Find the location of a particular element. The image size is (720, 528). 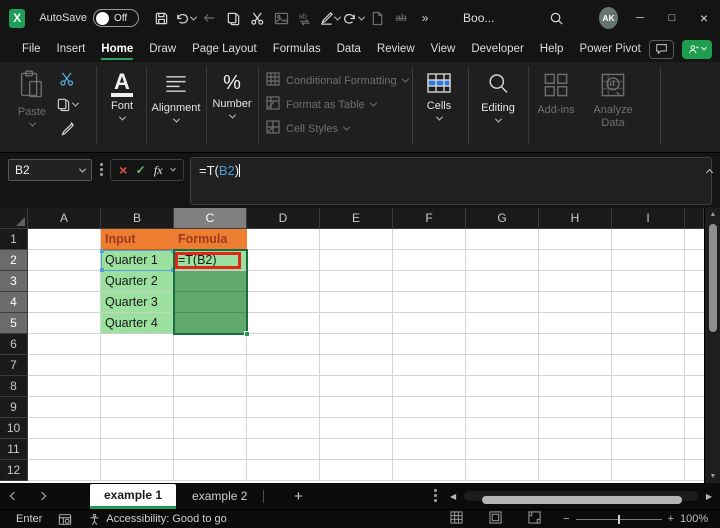

search-icon is located at coordinates (556, 18).